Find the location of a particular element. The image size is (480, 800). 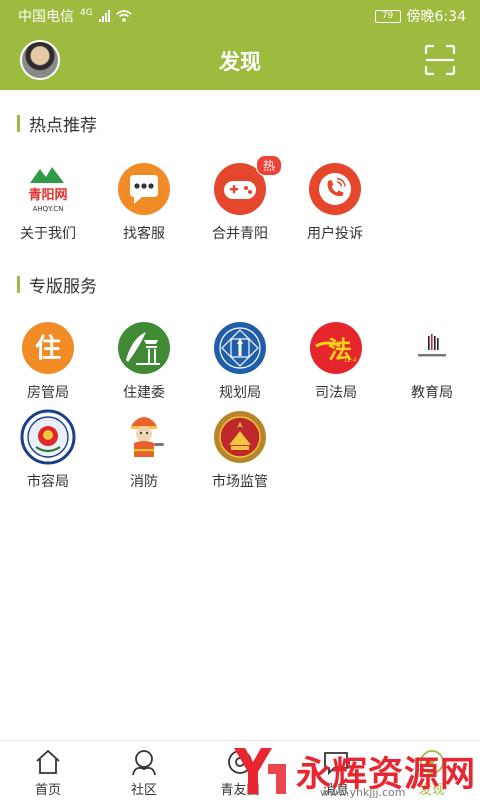

page-title: 发现 is located at coordinates (240, 62).